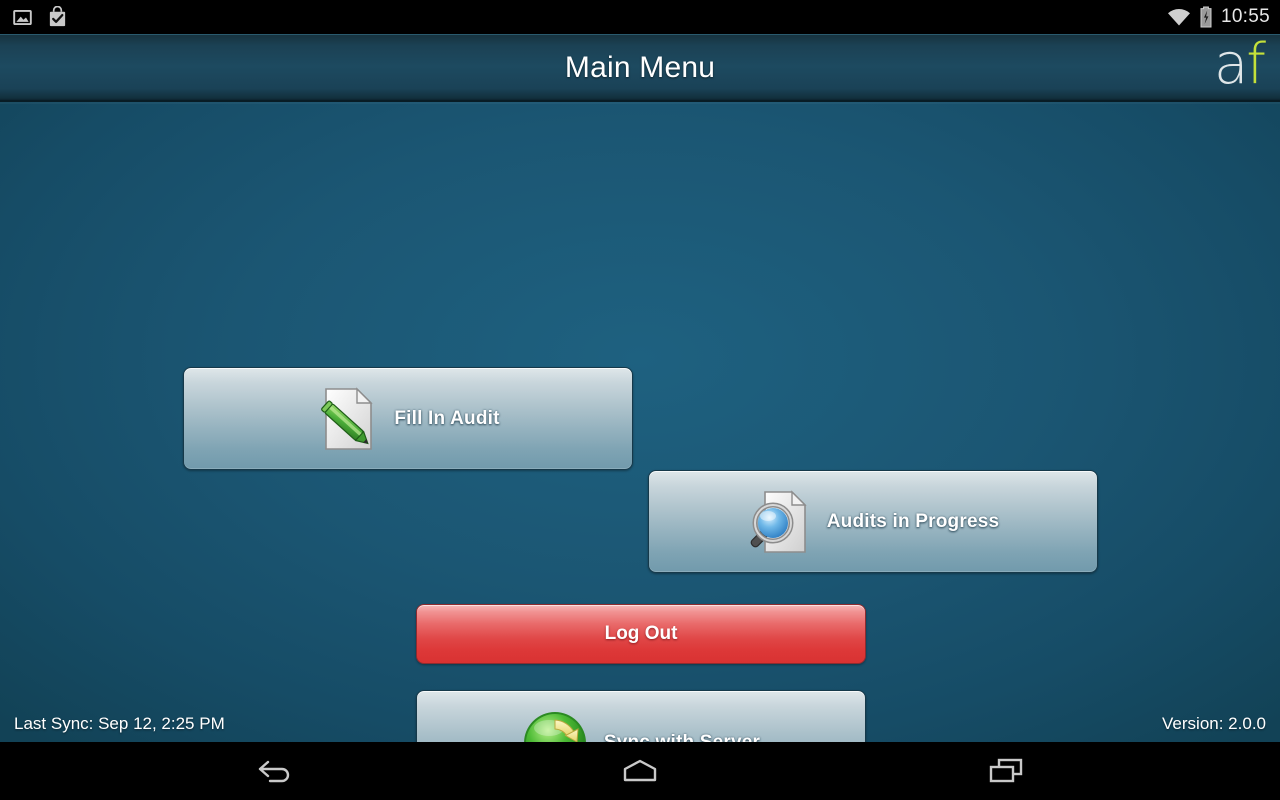 This screenshot has width=1280, height=800. What do you see at coordinates (1245, 16) in the screenshot?
I see `status-bar-clock: 10:55` at bounding box center [1245, 16].